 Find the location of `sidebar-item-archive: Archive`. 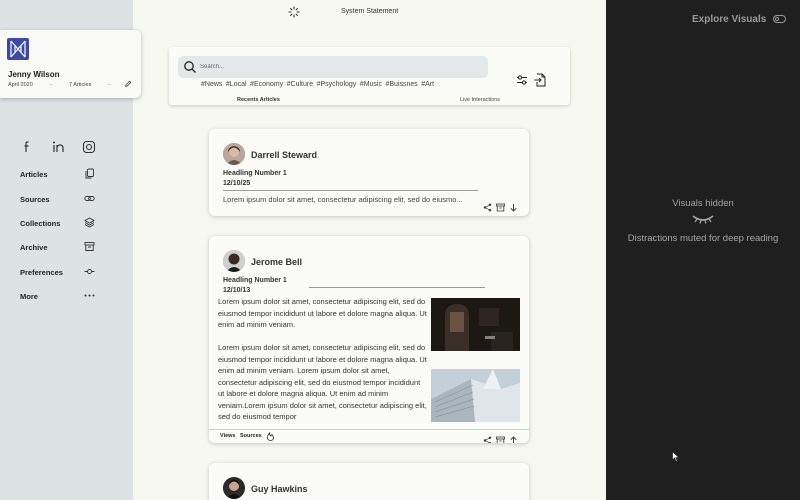

sidebar-item-archive: Archive is located at coordinates (59, 247).